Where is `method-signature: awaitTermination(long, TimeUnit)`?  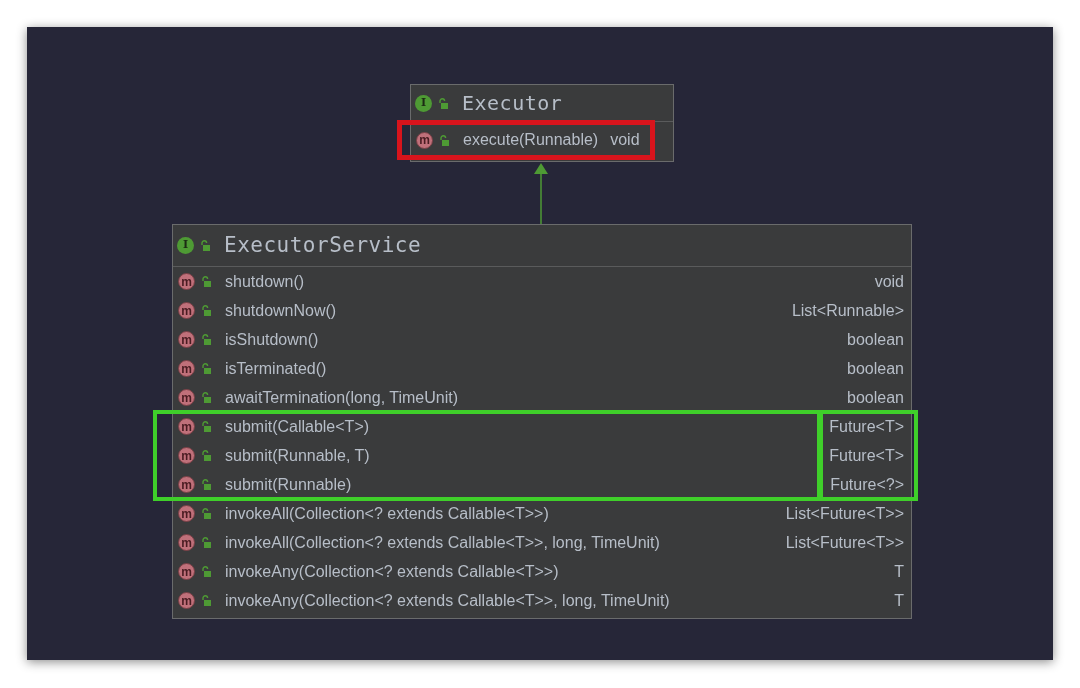 method-signature: awaitTermination(long, TimeUnit) is located at coordinates (341, 397).